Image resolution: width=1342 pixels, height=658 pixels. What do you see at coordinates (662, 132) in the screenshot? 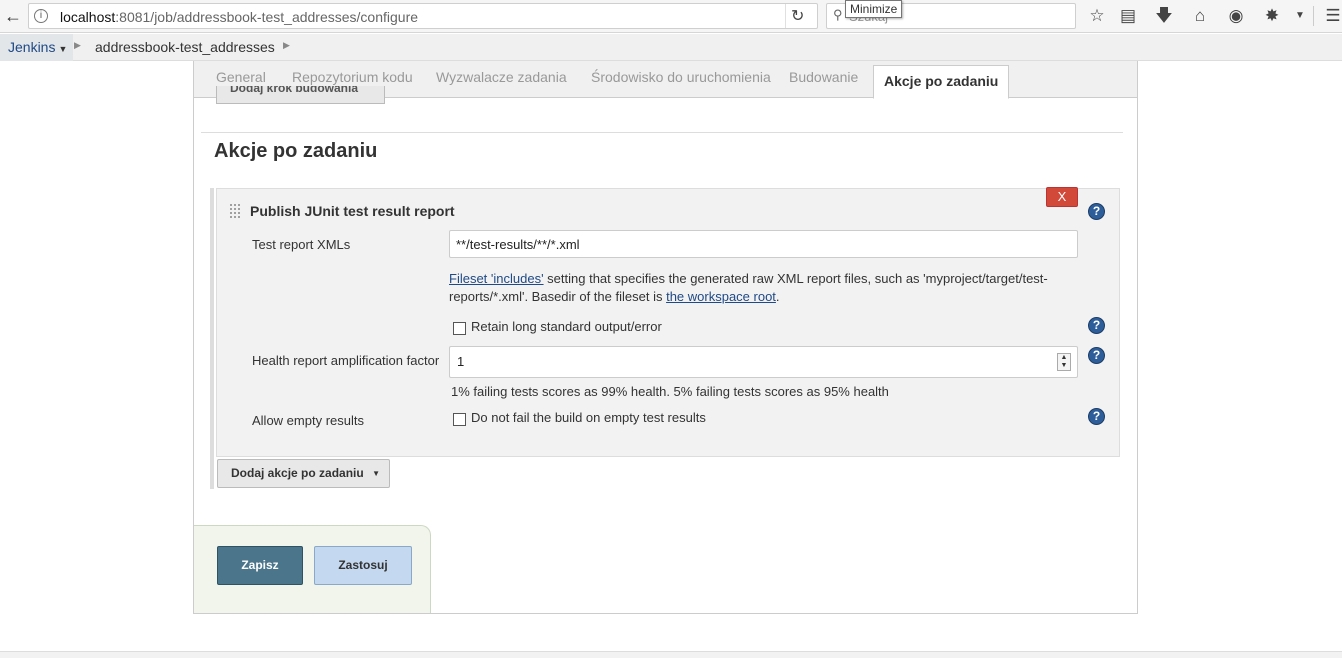
I see `section-divider` at bounding box center [662, 132].